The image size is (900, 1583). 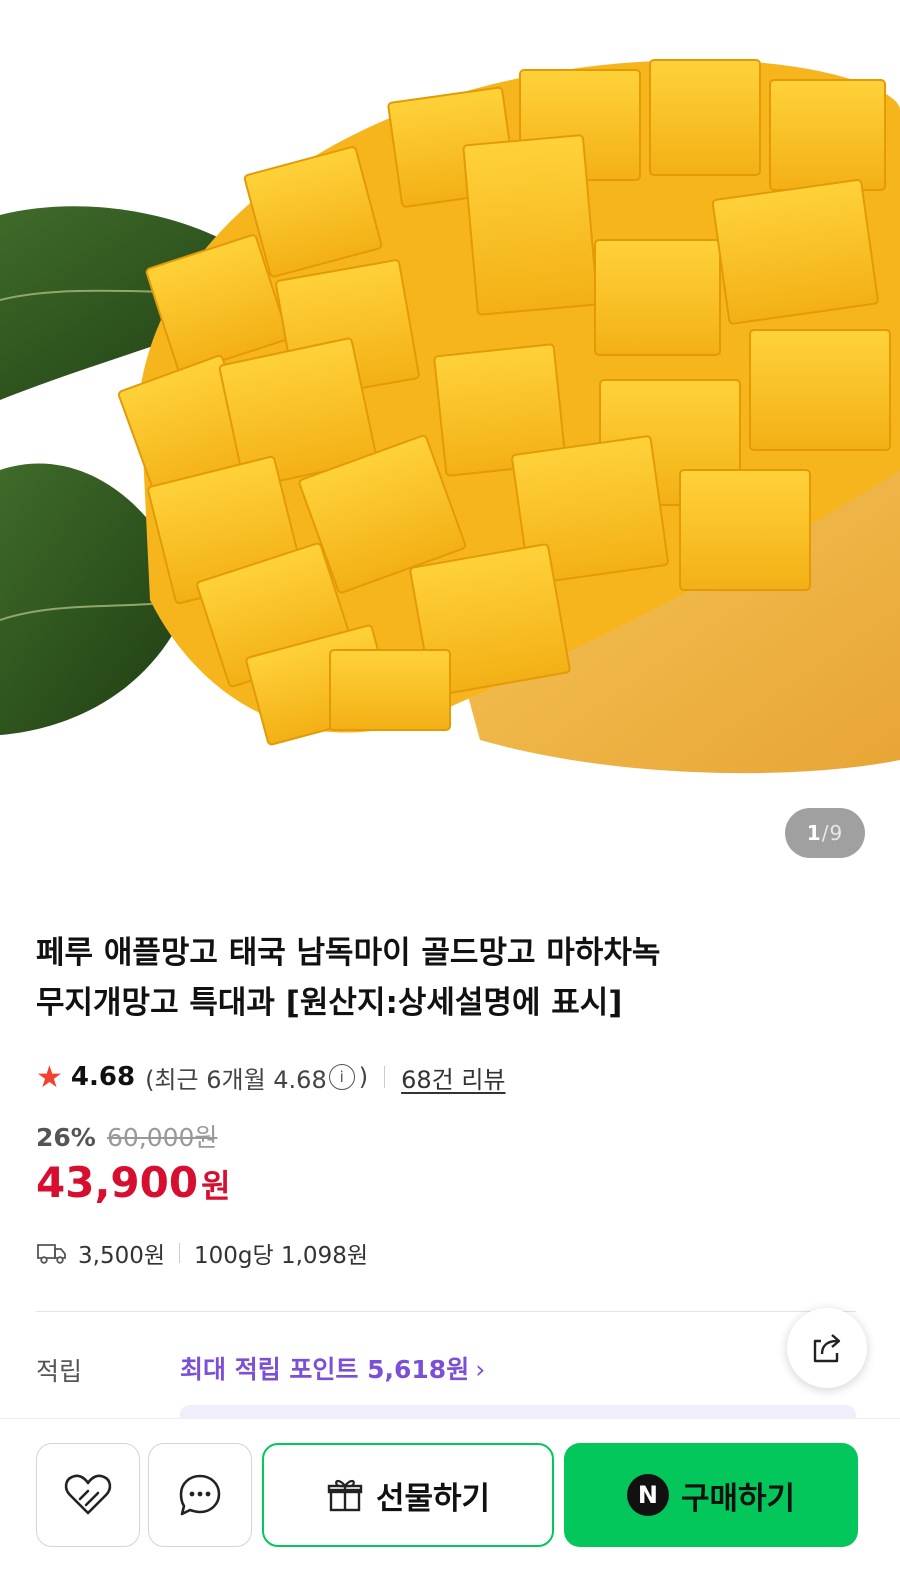 I want to click on chat-button, so click(x=200, y=1495).